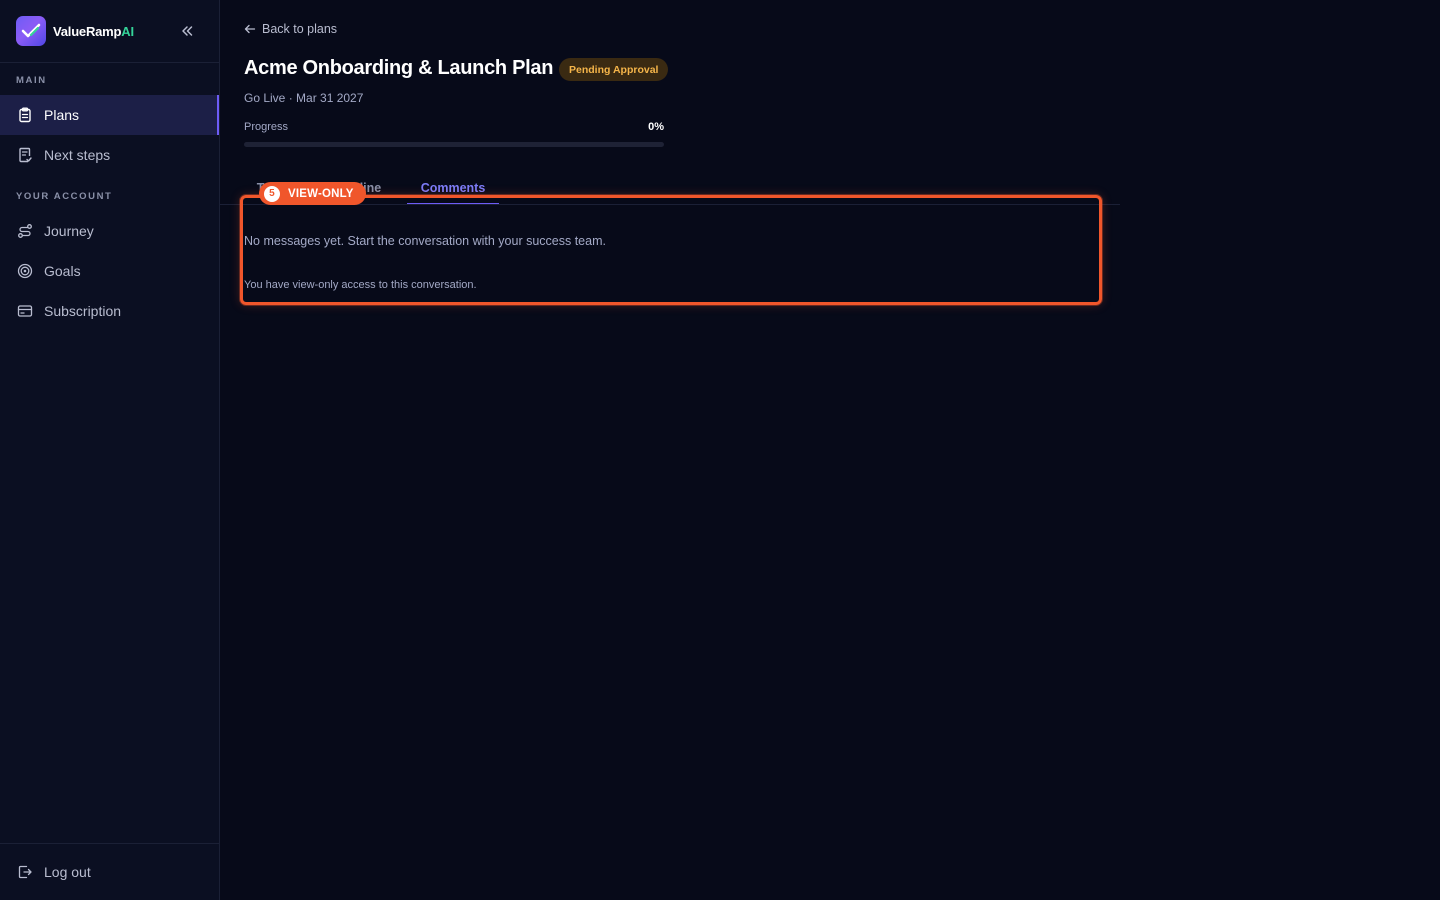  What do you see at coordinates (266, 127) in the screenshot?
I see `progress-label: Progress` at bounding box center [266, 127].